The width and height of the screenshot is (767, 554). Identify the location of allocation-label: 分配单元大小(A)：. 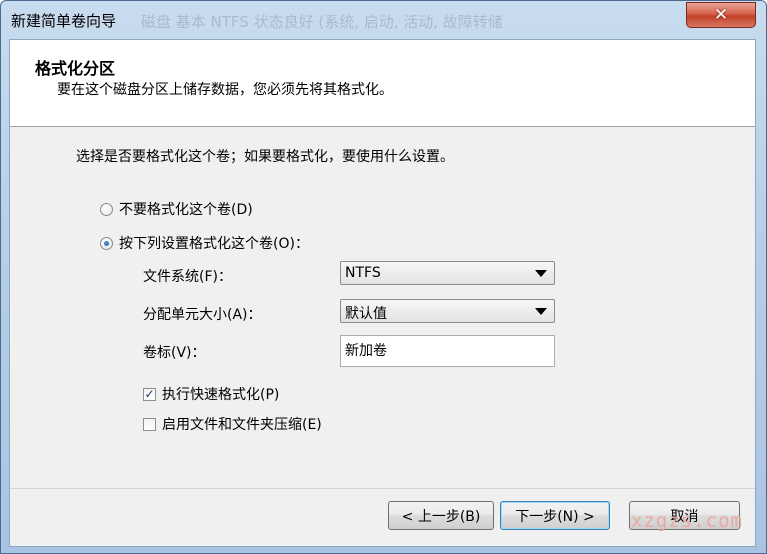
(202, 315).